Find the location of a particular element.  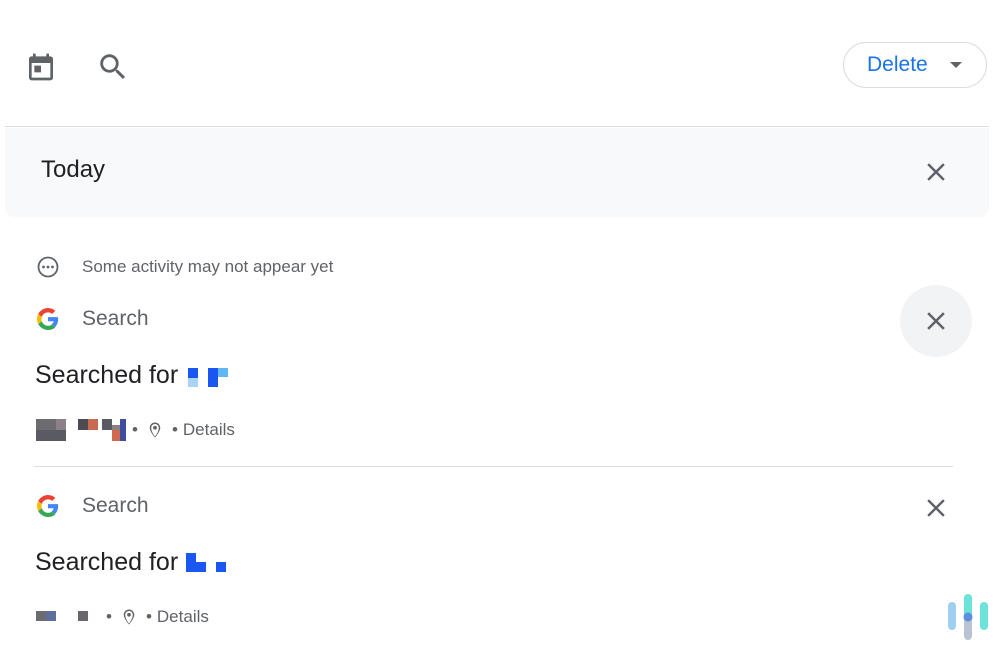

day-group-title: Today is located at coordinates (73, 169).